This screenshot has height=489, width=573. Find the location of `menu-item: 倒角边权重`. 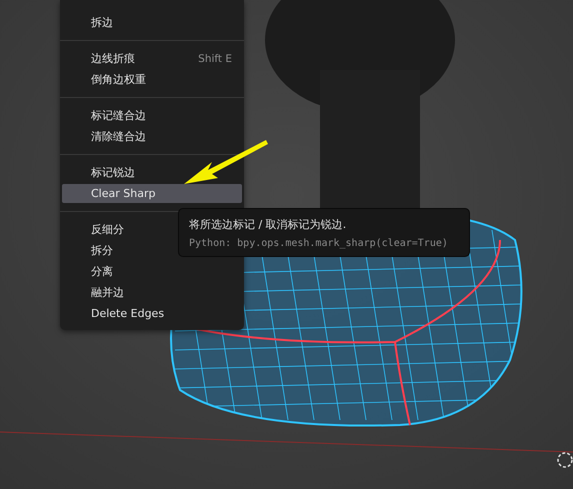

menu-item: 倒角边权重 is located at coordinates (152, 79).